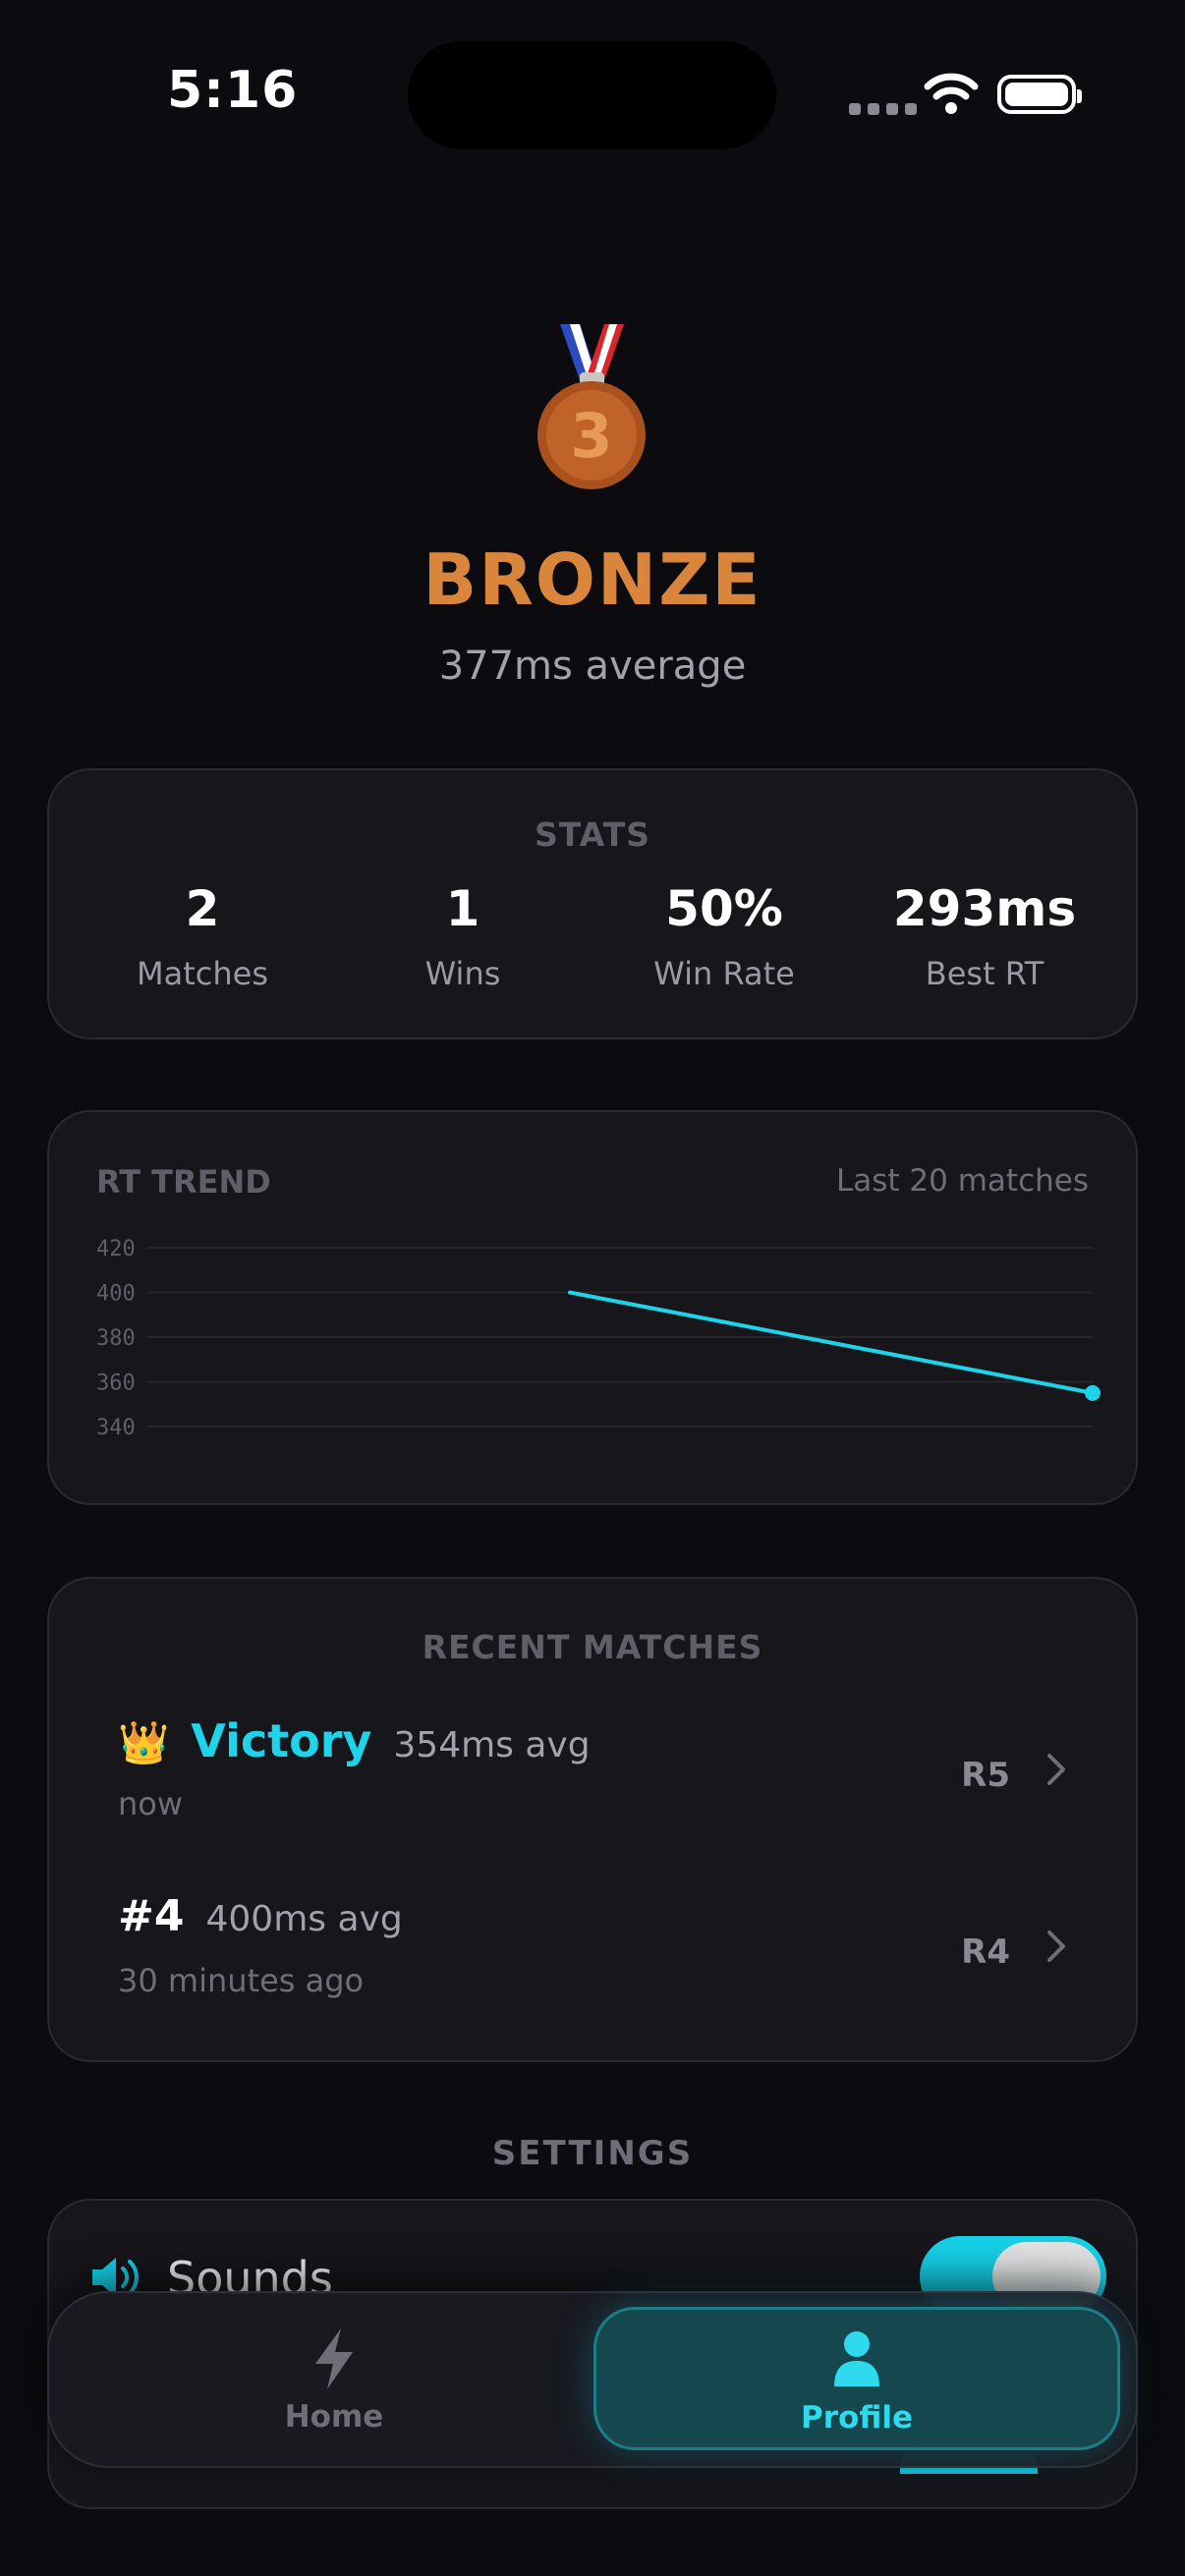 This screenshot has height=2576, width=1185. What do you see at coordinates (334, 2417) in the screenshot?
I see `tab-home-label: Home` at bounding box center [334, 2417].